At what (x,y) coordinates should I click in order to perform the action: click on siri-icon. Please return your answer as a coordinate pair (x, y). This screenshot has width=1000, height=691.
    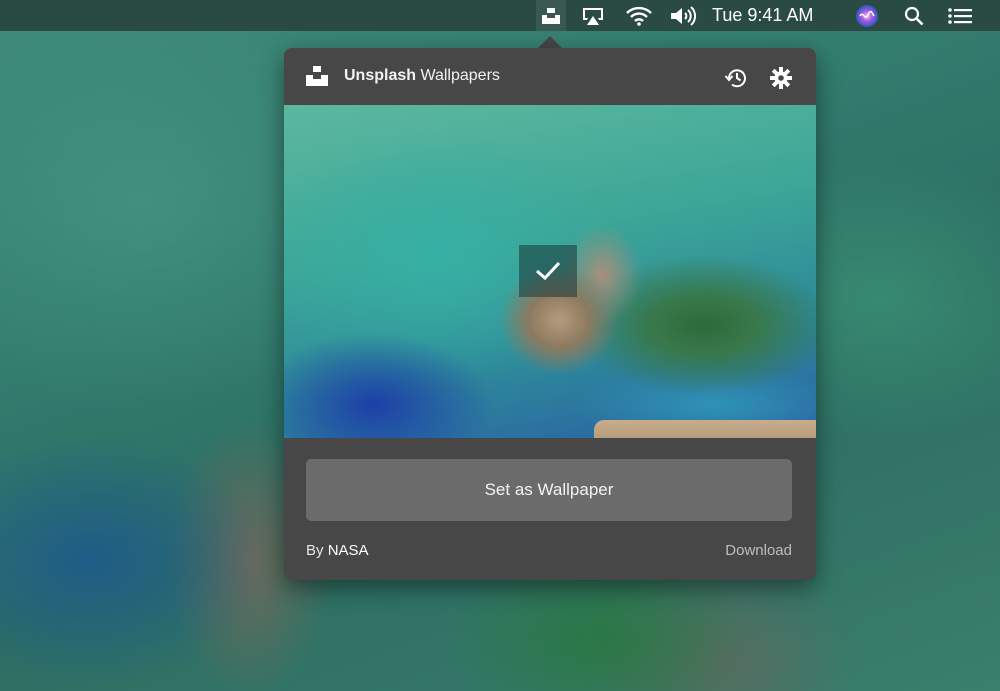
    Looking at the image, I should click on (867, 15).